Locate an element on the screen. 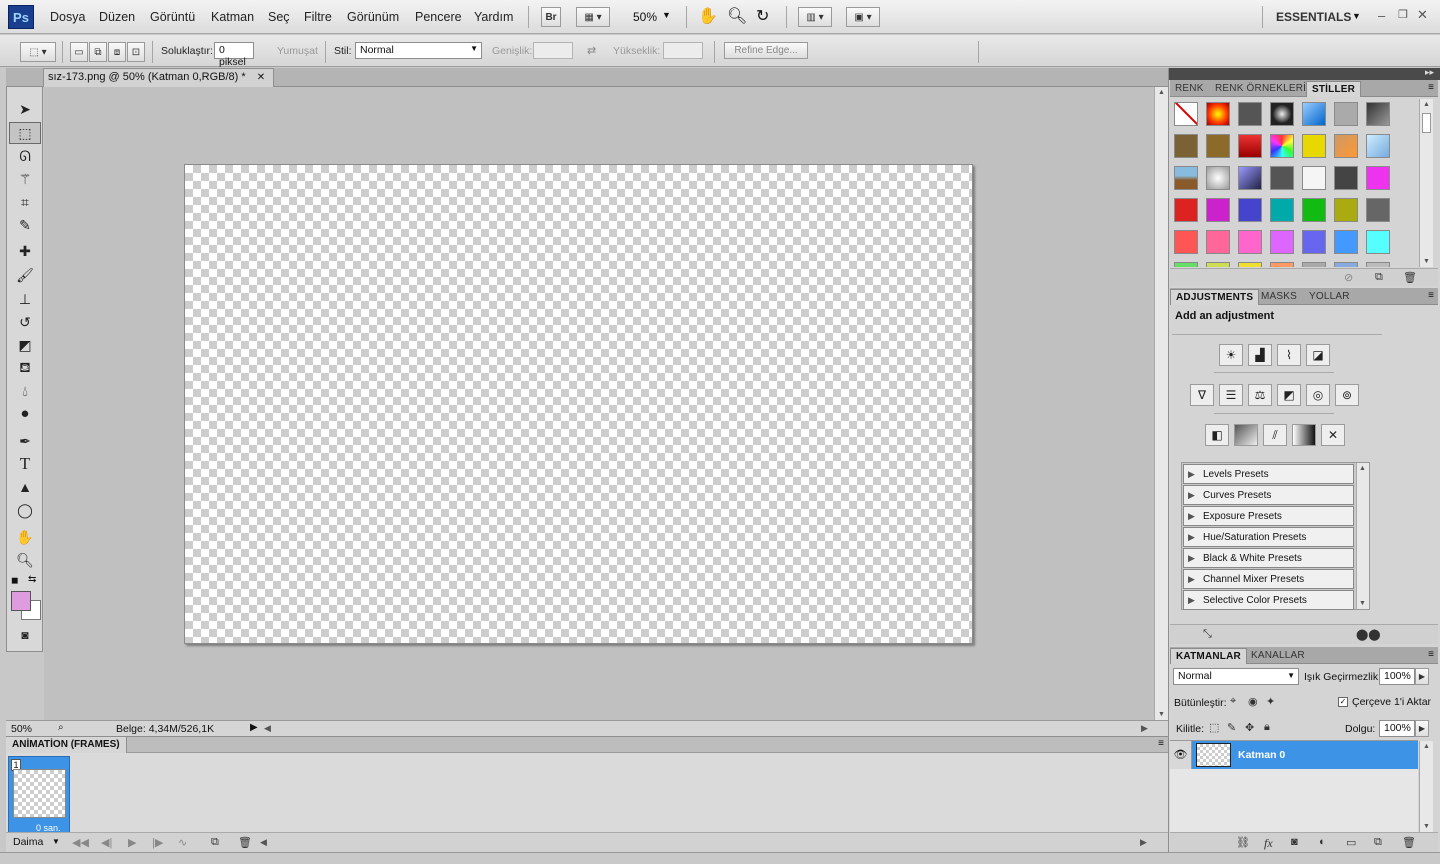 The image size is (1440, 864). panel-dock-header: ▸▸ is located at coordinates (1304, 73).